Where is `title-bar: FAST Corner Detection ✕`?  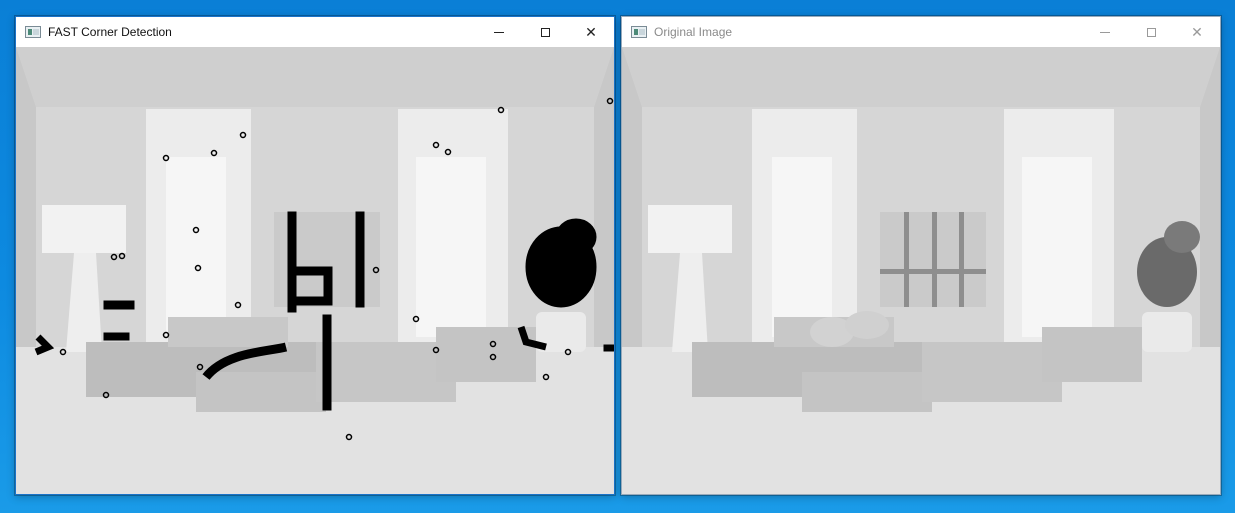
title-bar: FAST Corner Detection ✕ is located at coordinates (315, 32).